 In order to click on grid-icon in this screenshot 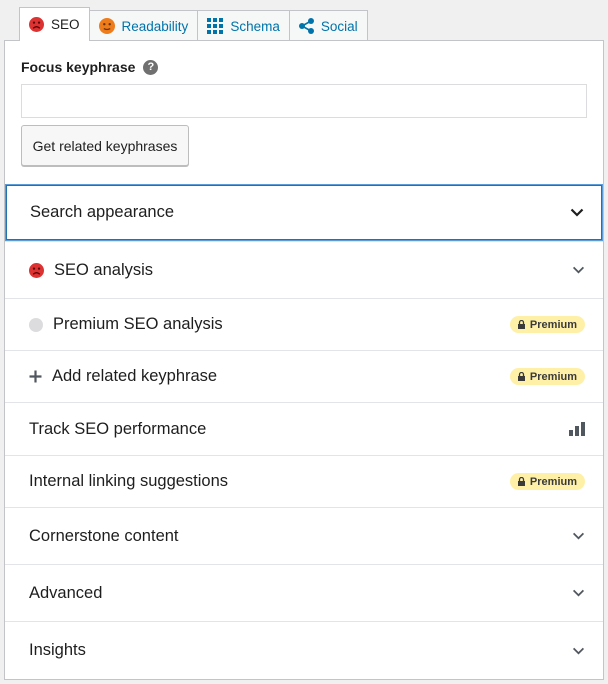, I will do `click(215, 26)`.